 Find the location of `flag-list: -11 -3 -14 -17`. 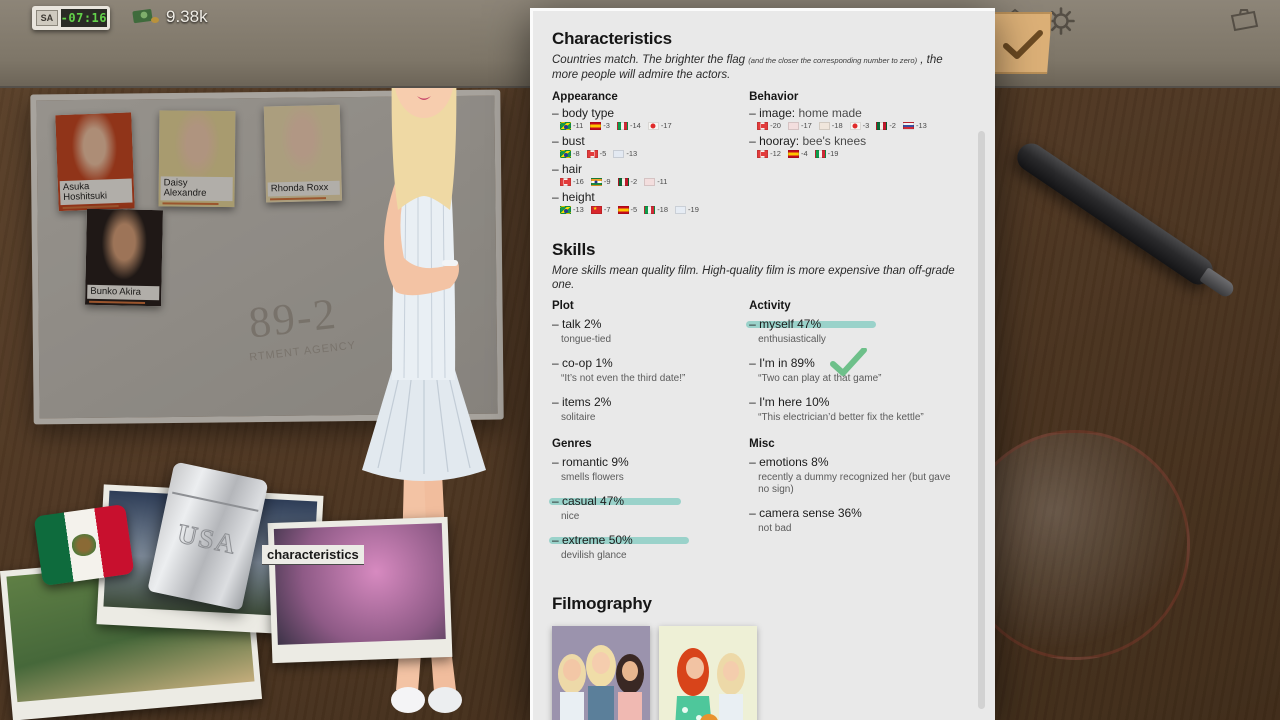

flag-list: -11 -3 -14 -17 is located at coordinates (654, 125).